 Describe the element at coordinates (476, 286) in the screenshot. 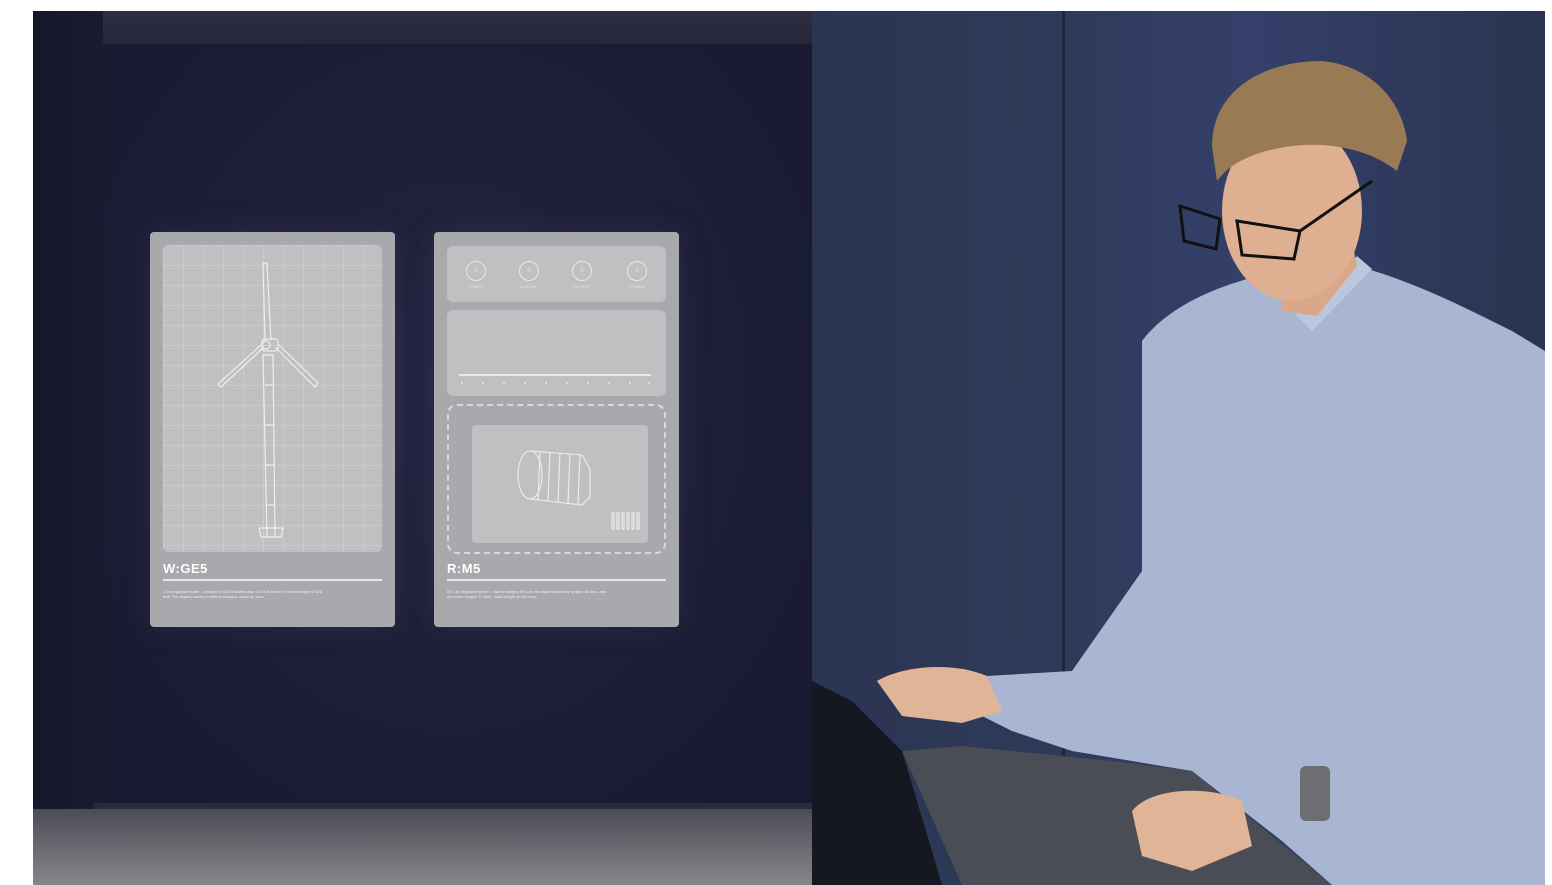

I see `stat-temps-label: TEMPS` at that location.